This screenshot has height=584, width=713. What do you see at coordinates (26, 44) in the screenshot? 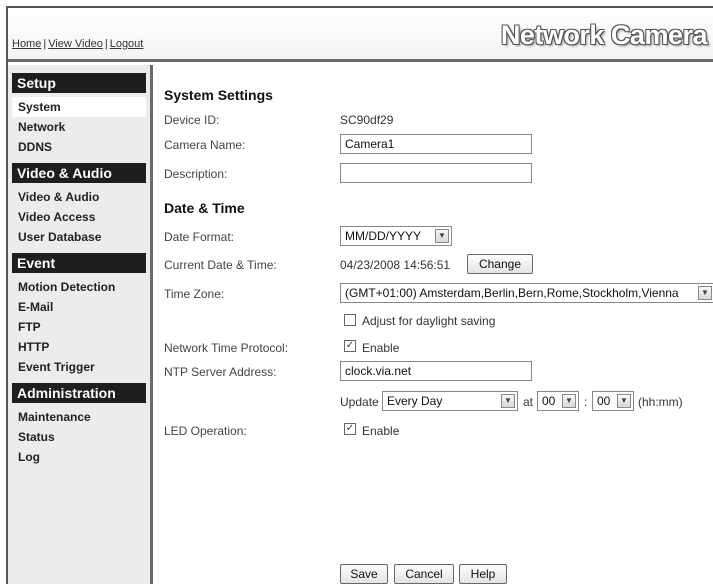
I see `home-link: Home` at bounding box center [26, 44].